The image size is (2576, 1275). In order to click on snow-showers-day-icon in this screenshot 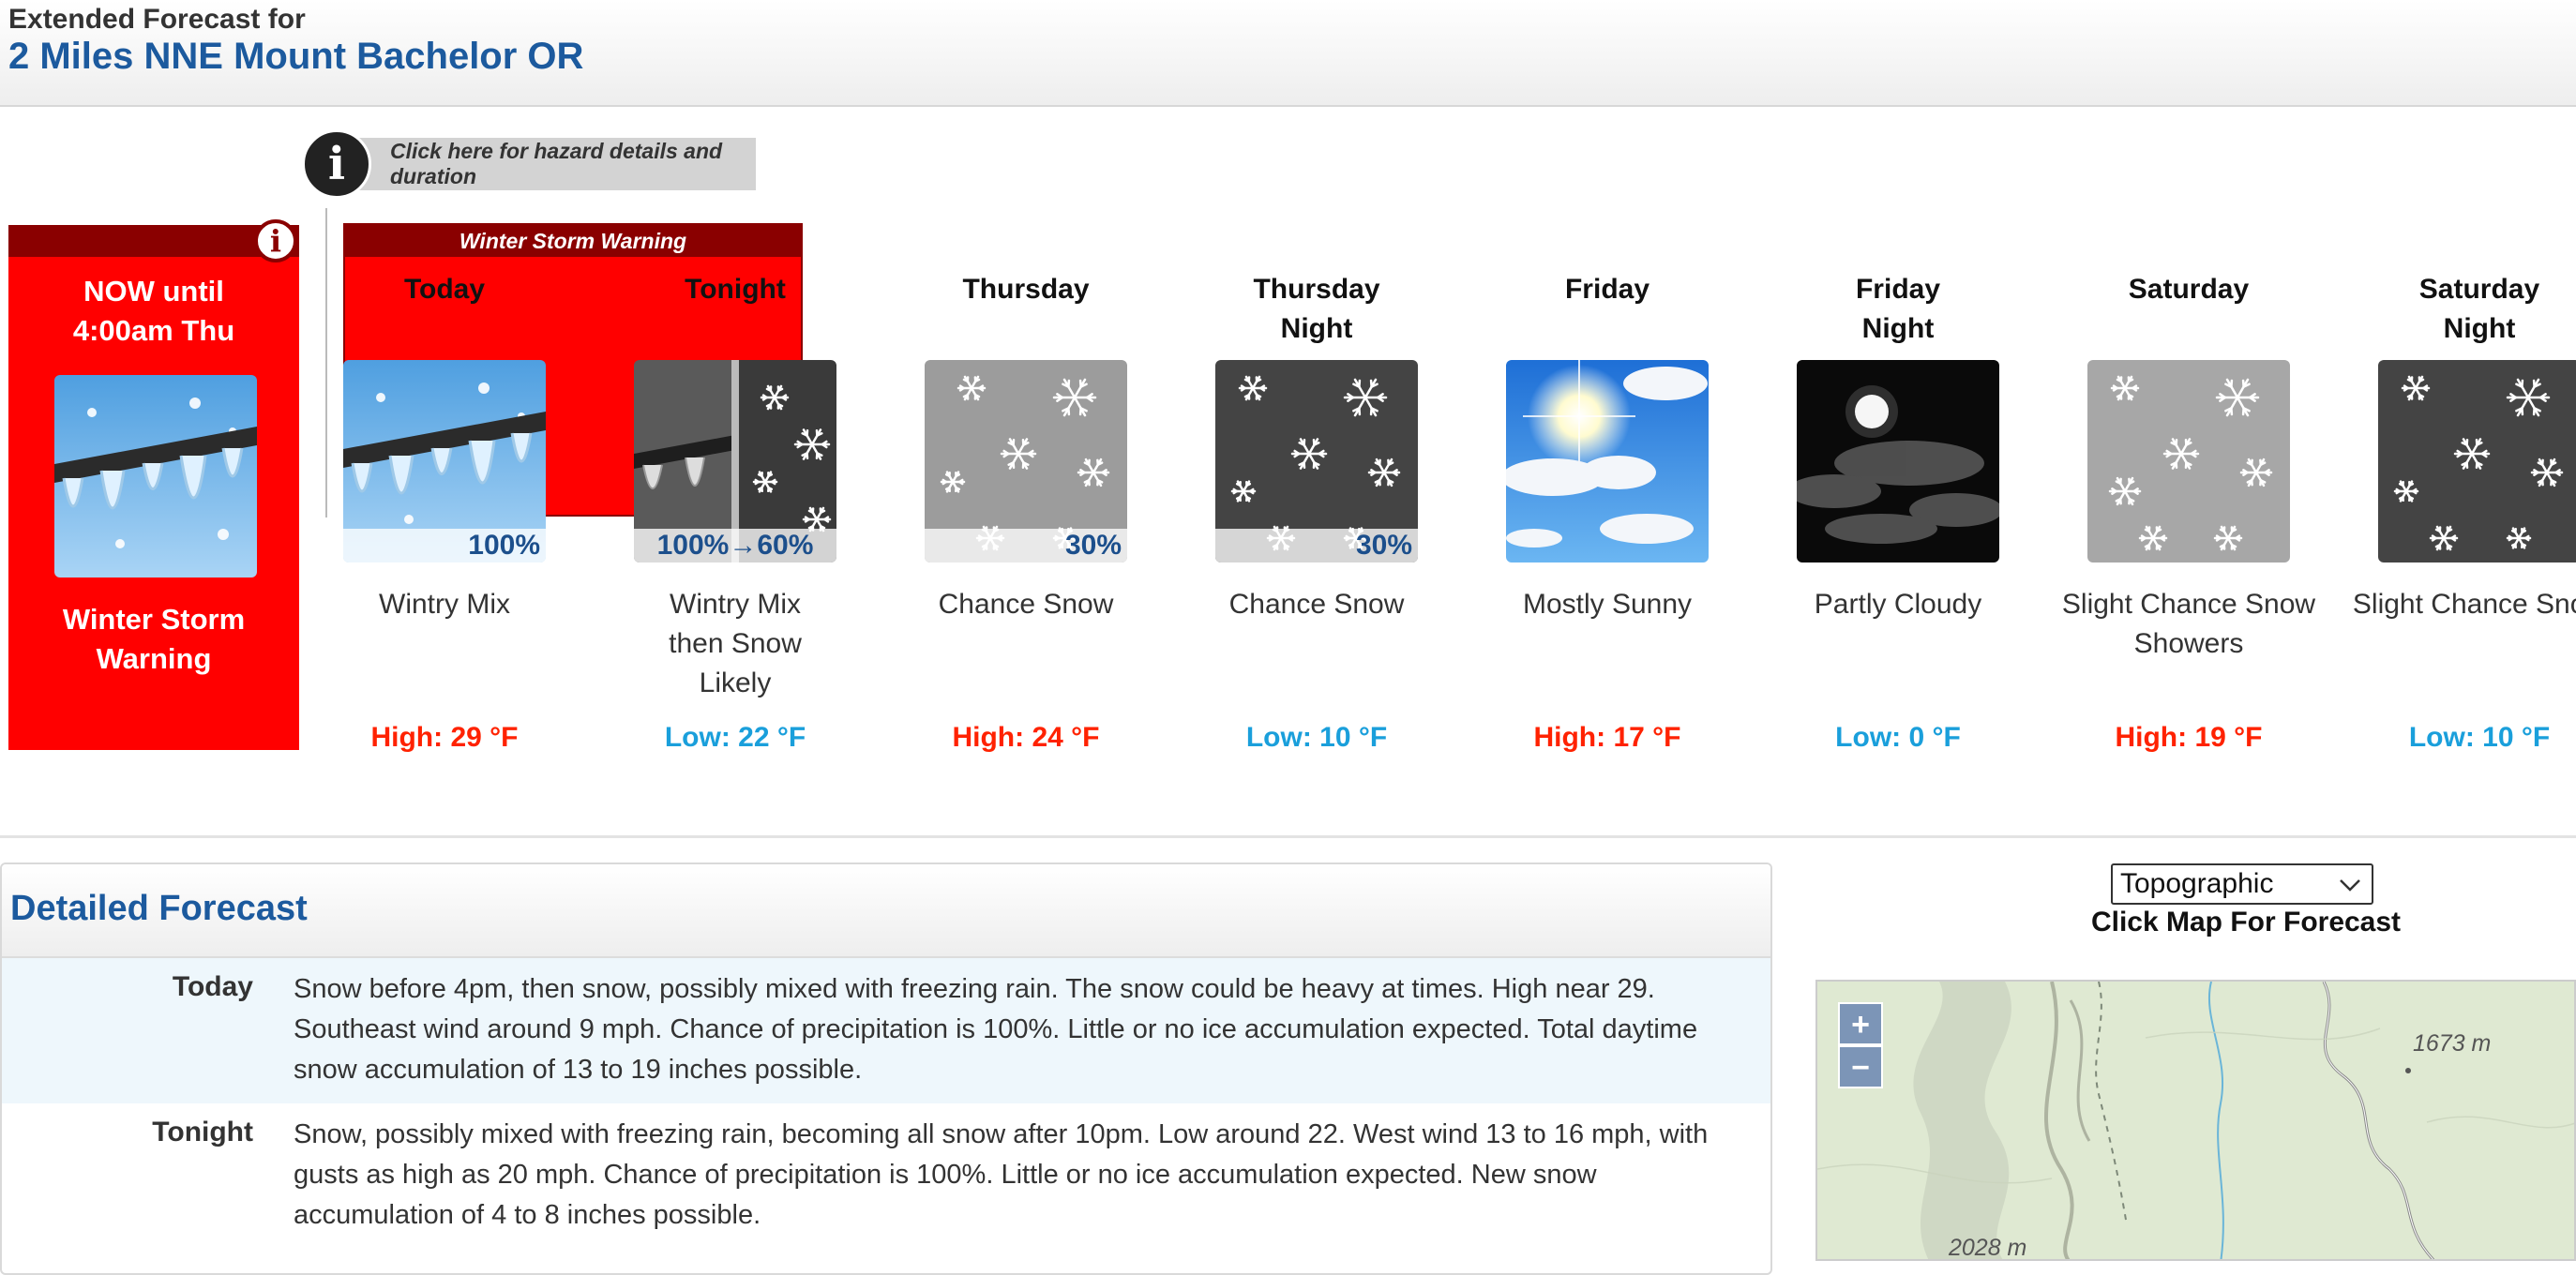, I will do `click(2188, 461)`.